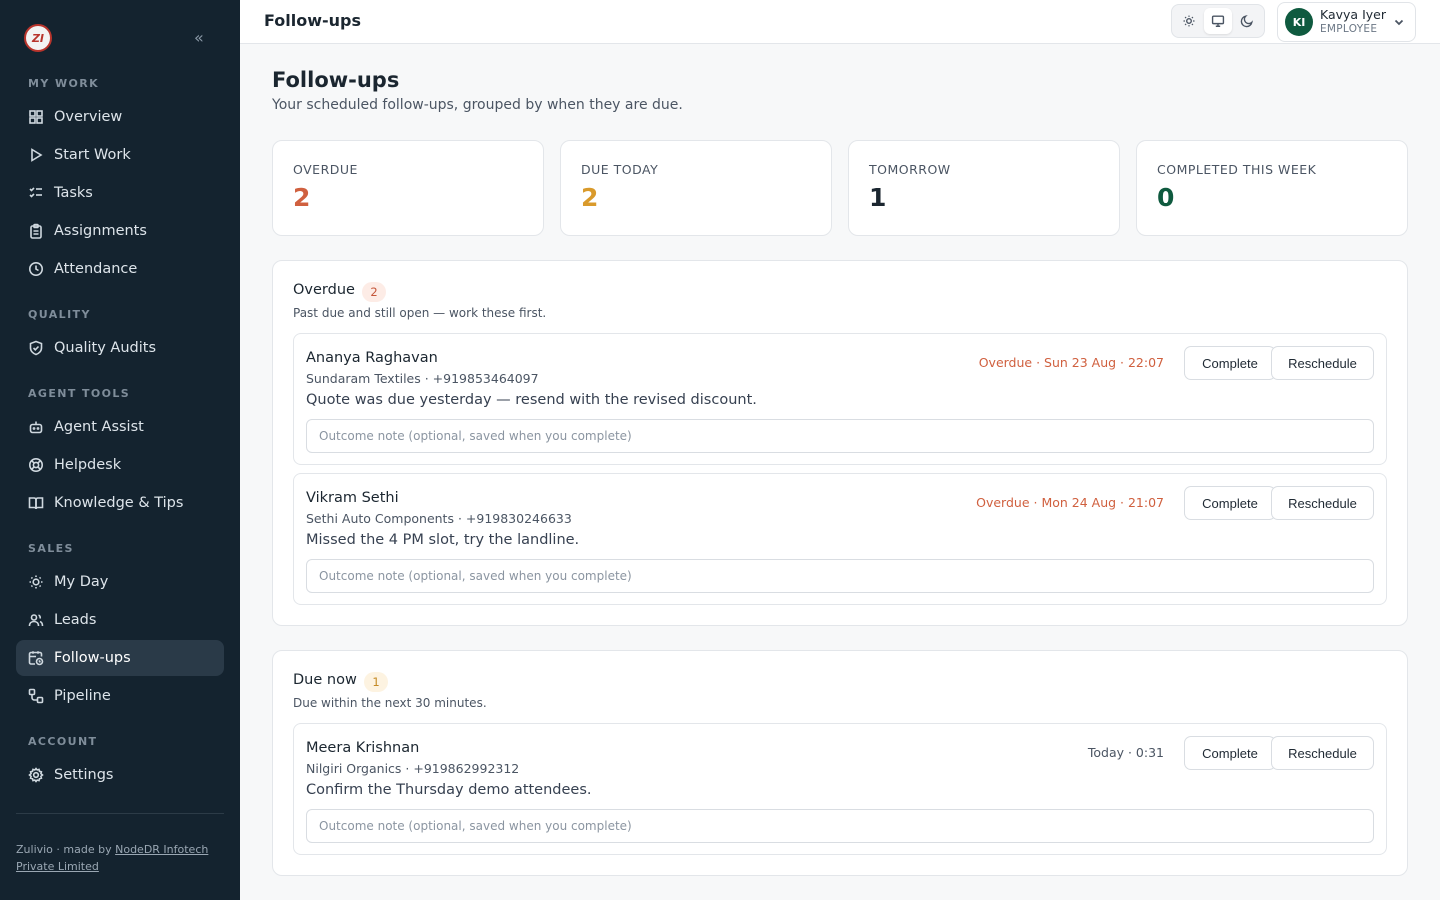  What do you see at coordinates (120, 775) in the screenshot?
I see `sidebar-item-settings: Settings` at bounding box center [120, 775].